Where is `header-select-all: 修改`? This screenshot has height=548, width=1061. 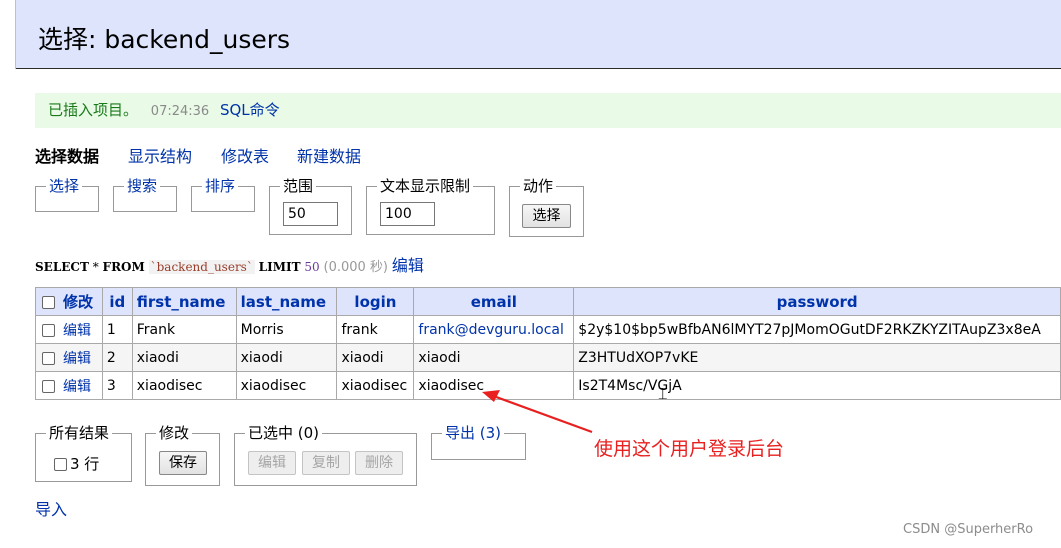 header-select-all: 修改 is located at coordinates (69, 301).